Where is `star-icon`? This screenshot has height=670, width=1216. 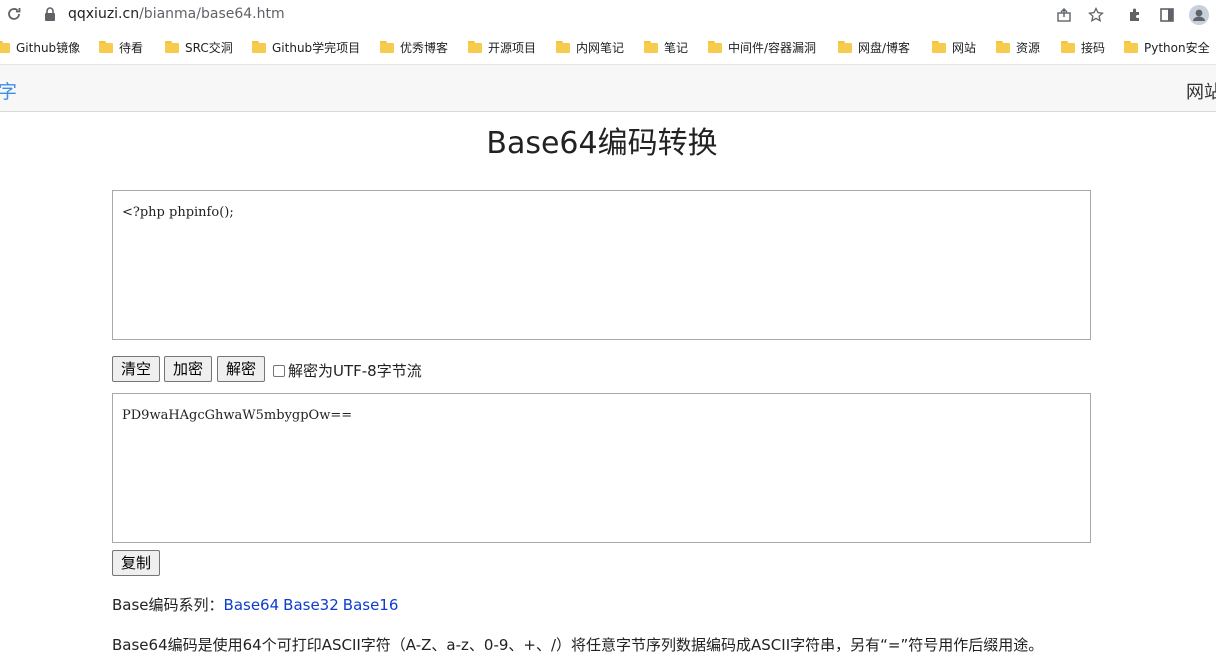
star-icon is located at coordinates (1096, 15).